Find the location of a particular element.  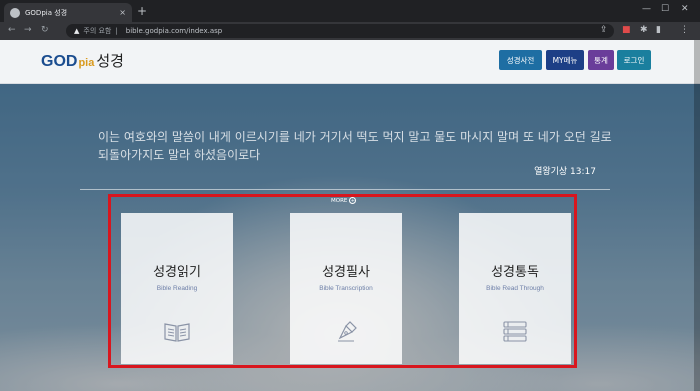

forward-icon: → is located at coordinates (28, 30).